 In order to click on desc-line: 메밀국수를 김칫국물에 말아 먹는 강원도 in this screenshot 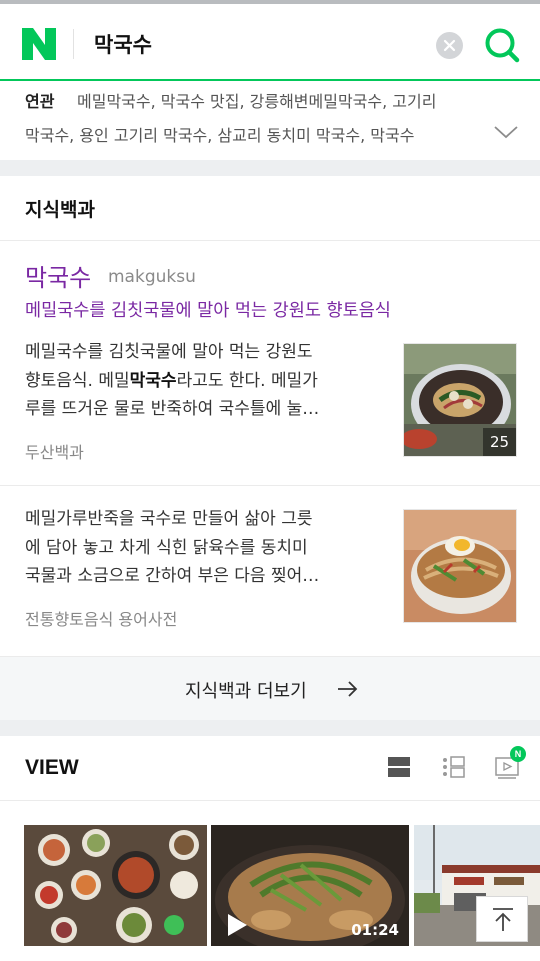, I will do `click(169, 352)`.